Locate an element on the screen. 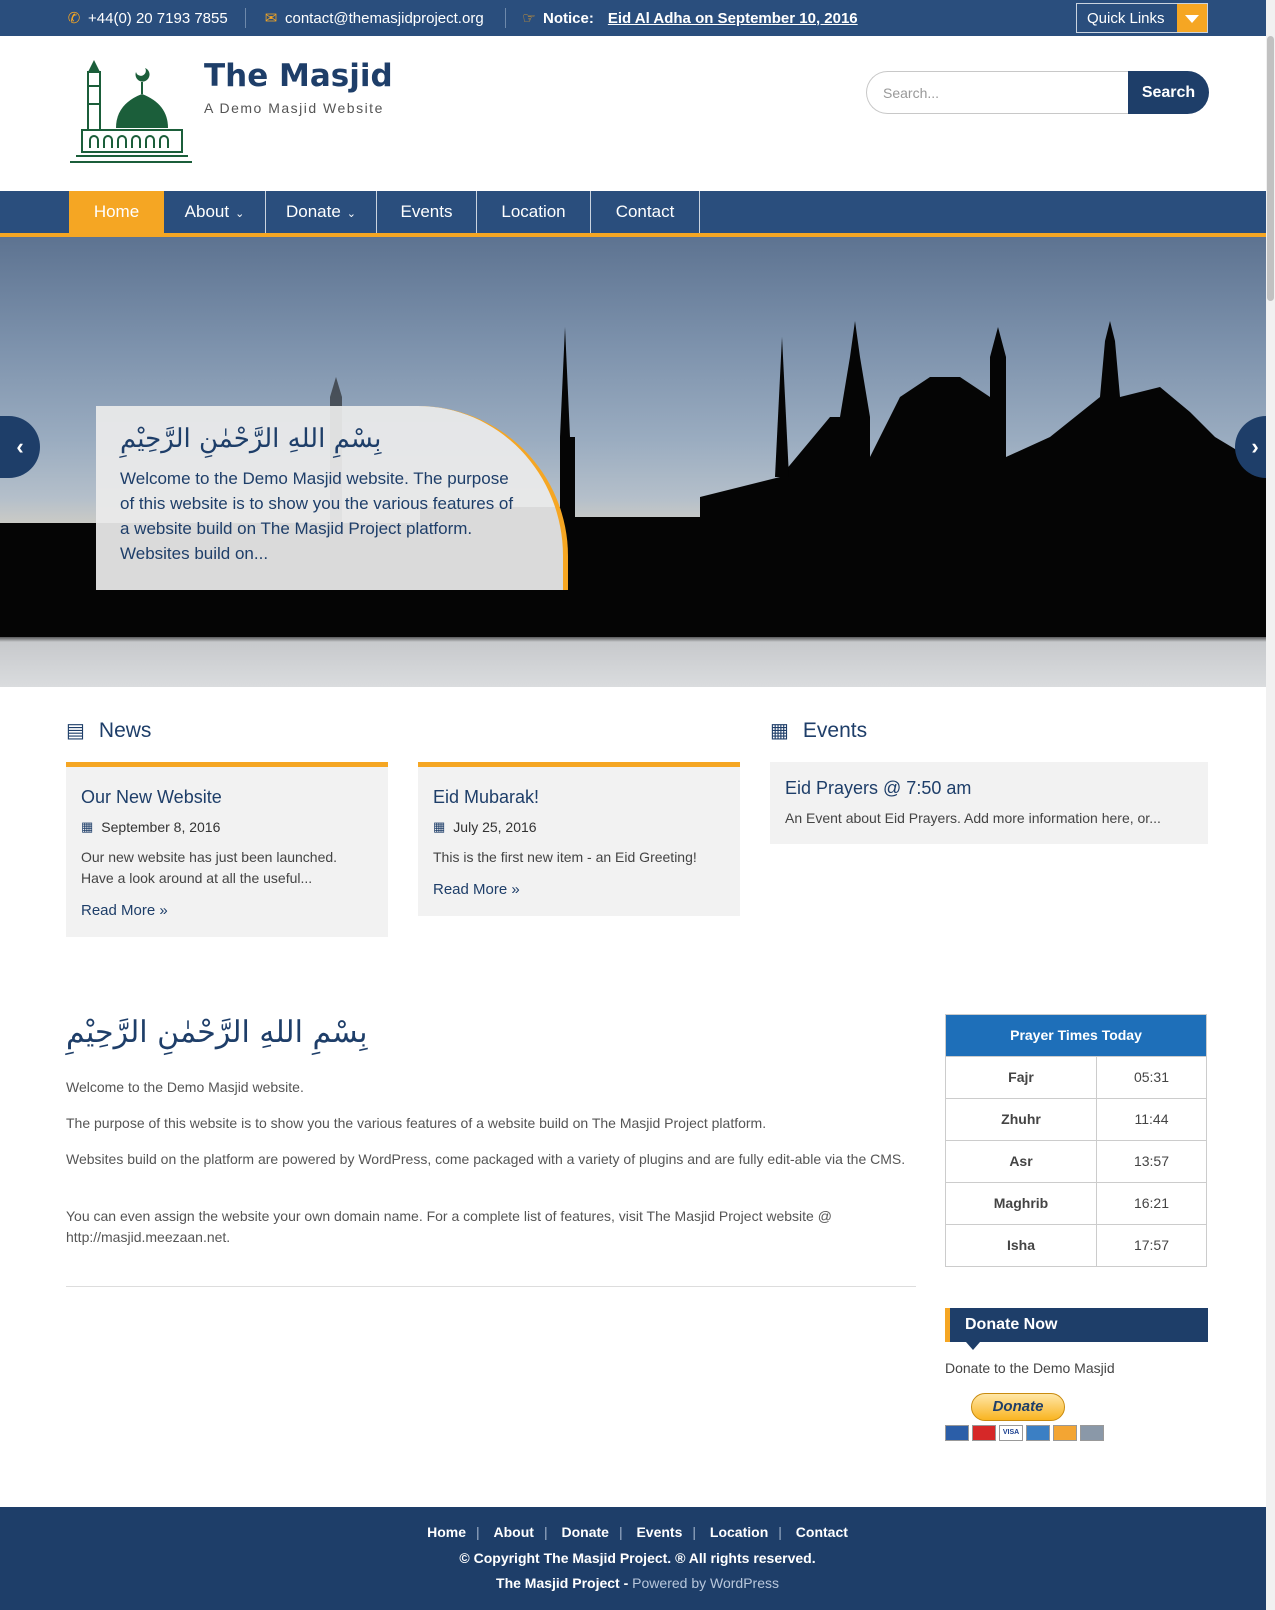 This screenshot has height=1610, width=1275. footer-link-contact: Contact is located at coordinates (822, 1532).